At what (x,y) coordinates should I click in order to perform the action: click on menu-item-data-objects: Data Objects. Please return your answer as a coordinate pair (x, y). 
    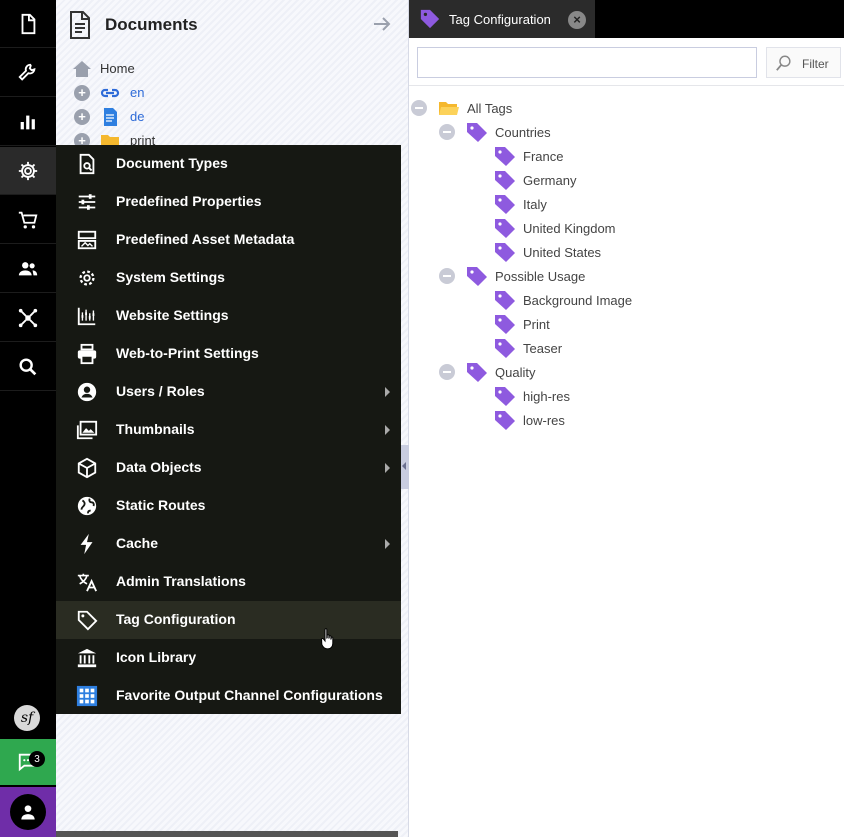
    Looking at the image, I should click on (228, 468).